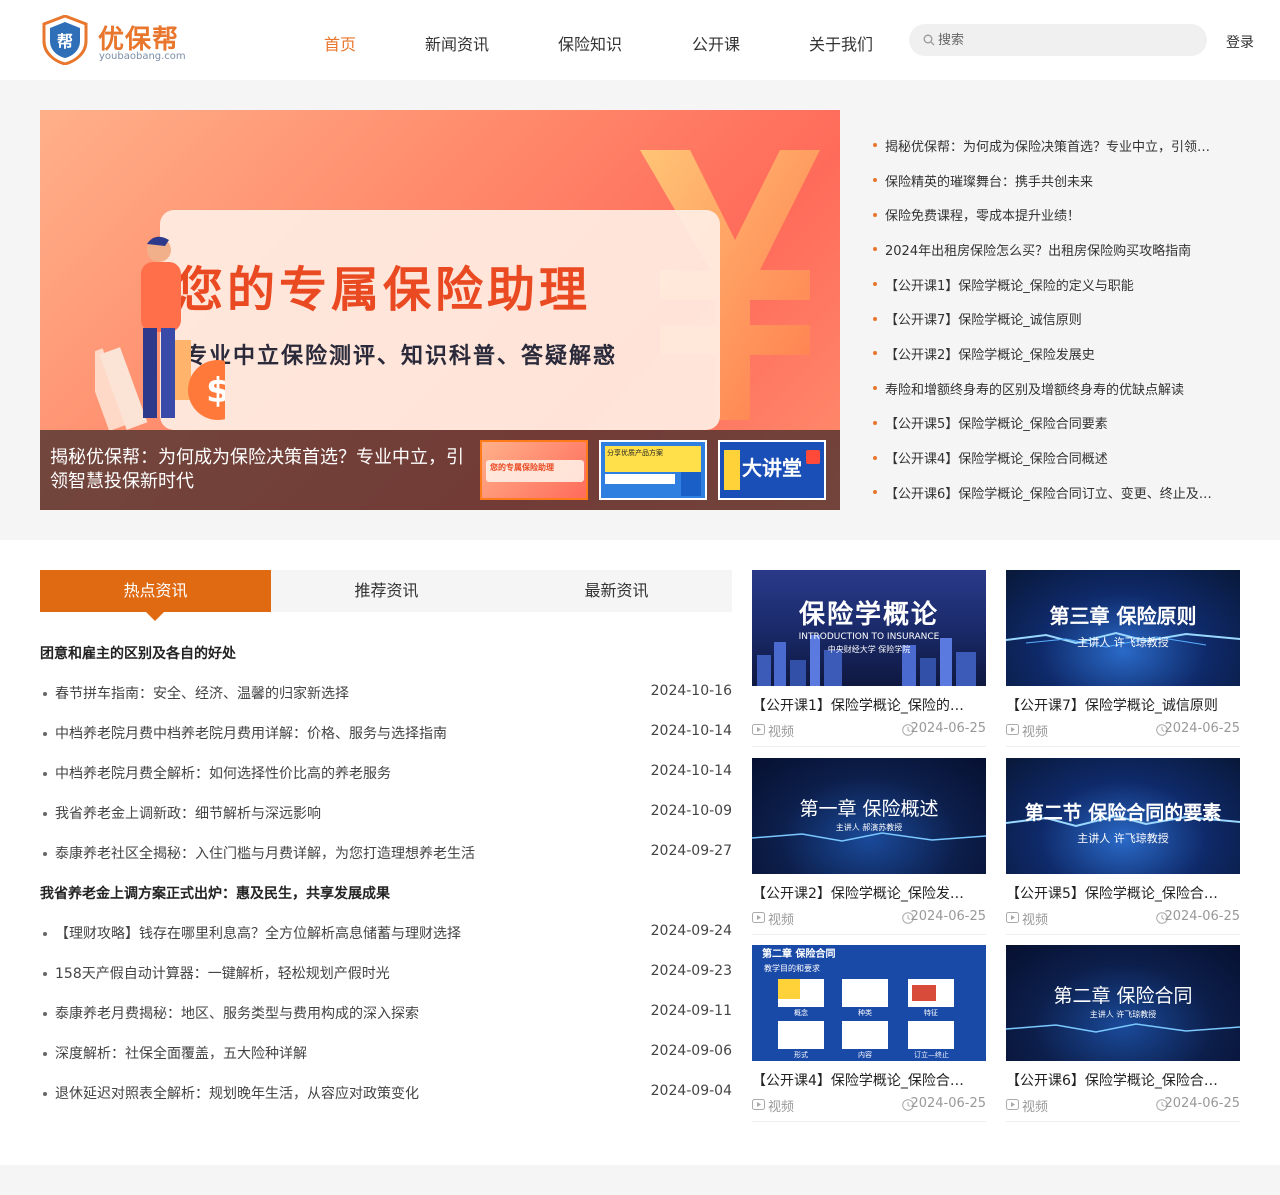 The height and width of the screenshot is (1195, 1280). I want to click on side-news-item: 【公开课4】保险学概论_保险合同概述, so click(1055, 457).